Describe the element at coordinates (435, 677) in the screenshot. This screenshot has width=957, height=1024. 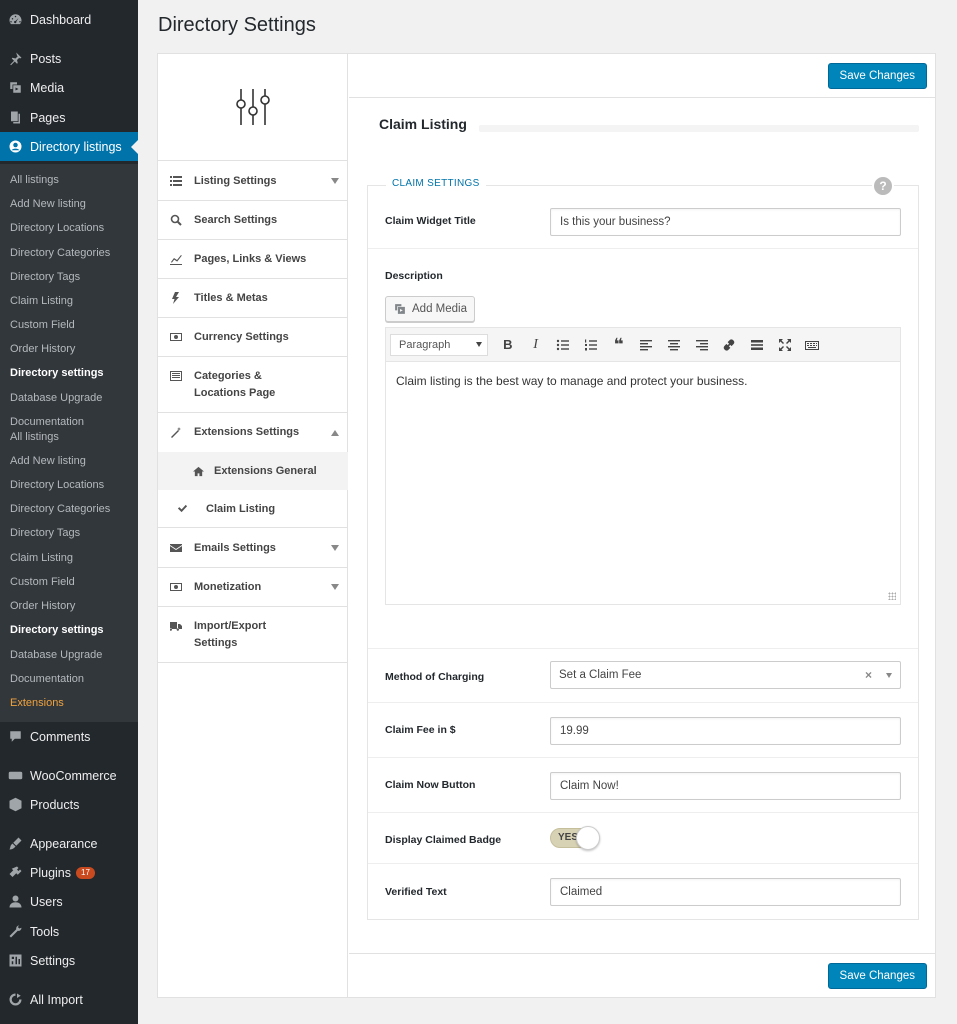
I see `field-label: Method of Charging` at that location.